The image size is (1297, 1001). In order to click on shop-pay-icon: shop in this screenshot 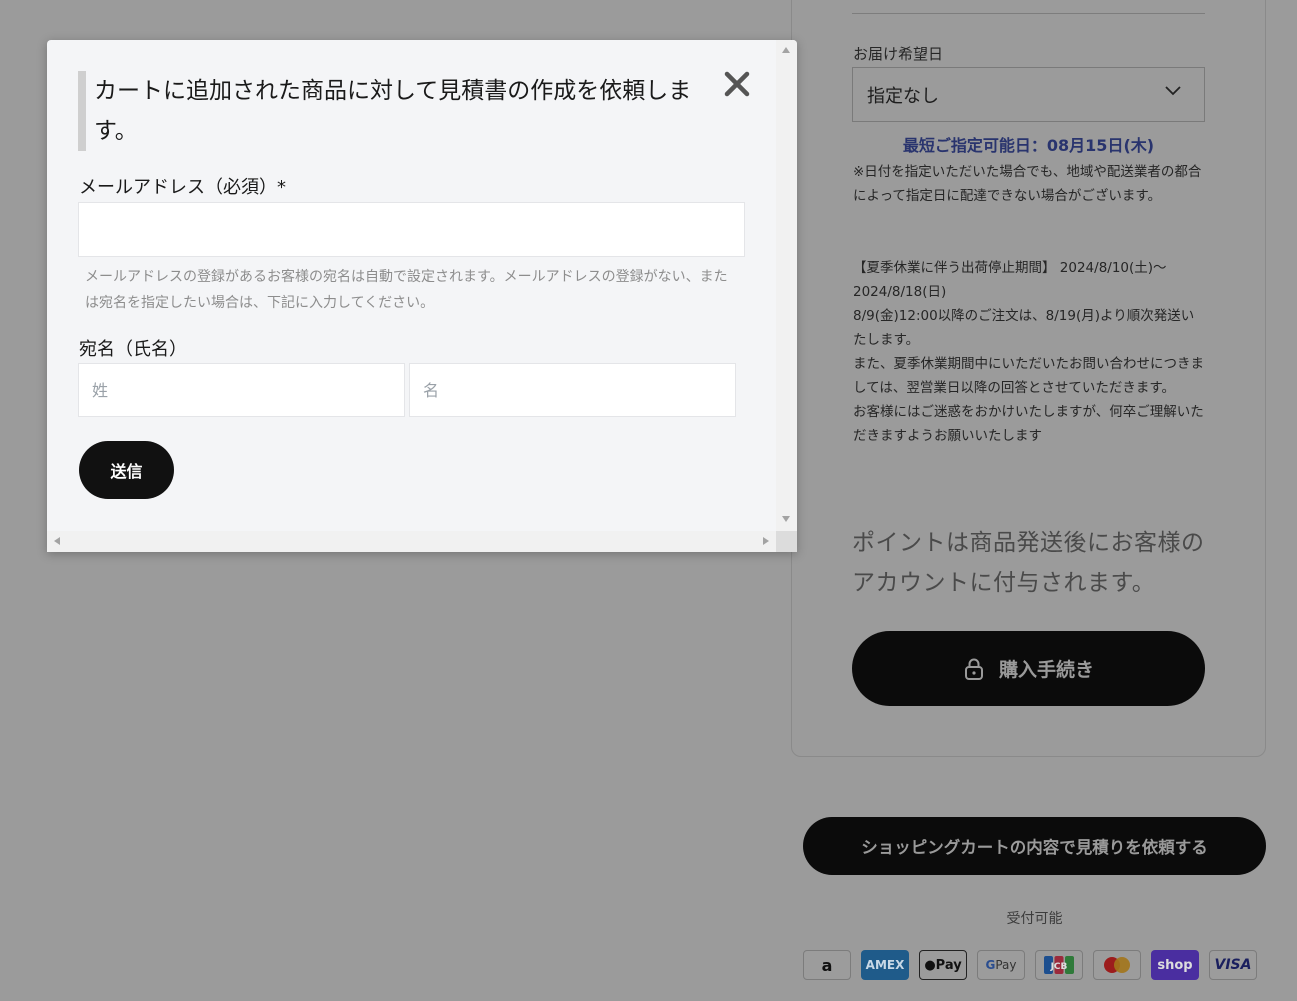, I will do `click(1175, 965)`.